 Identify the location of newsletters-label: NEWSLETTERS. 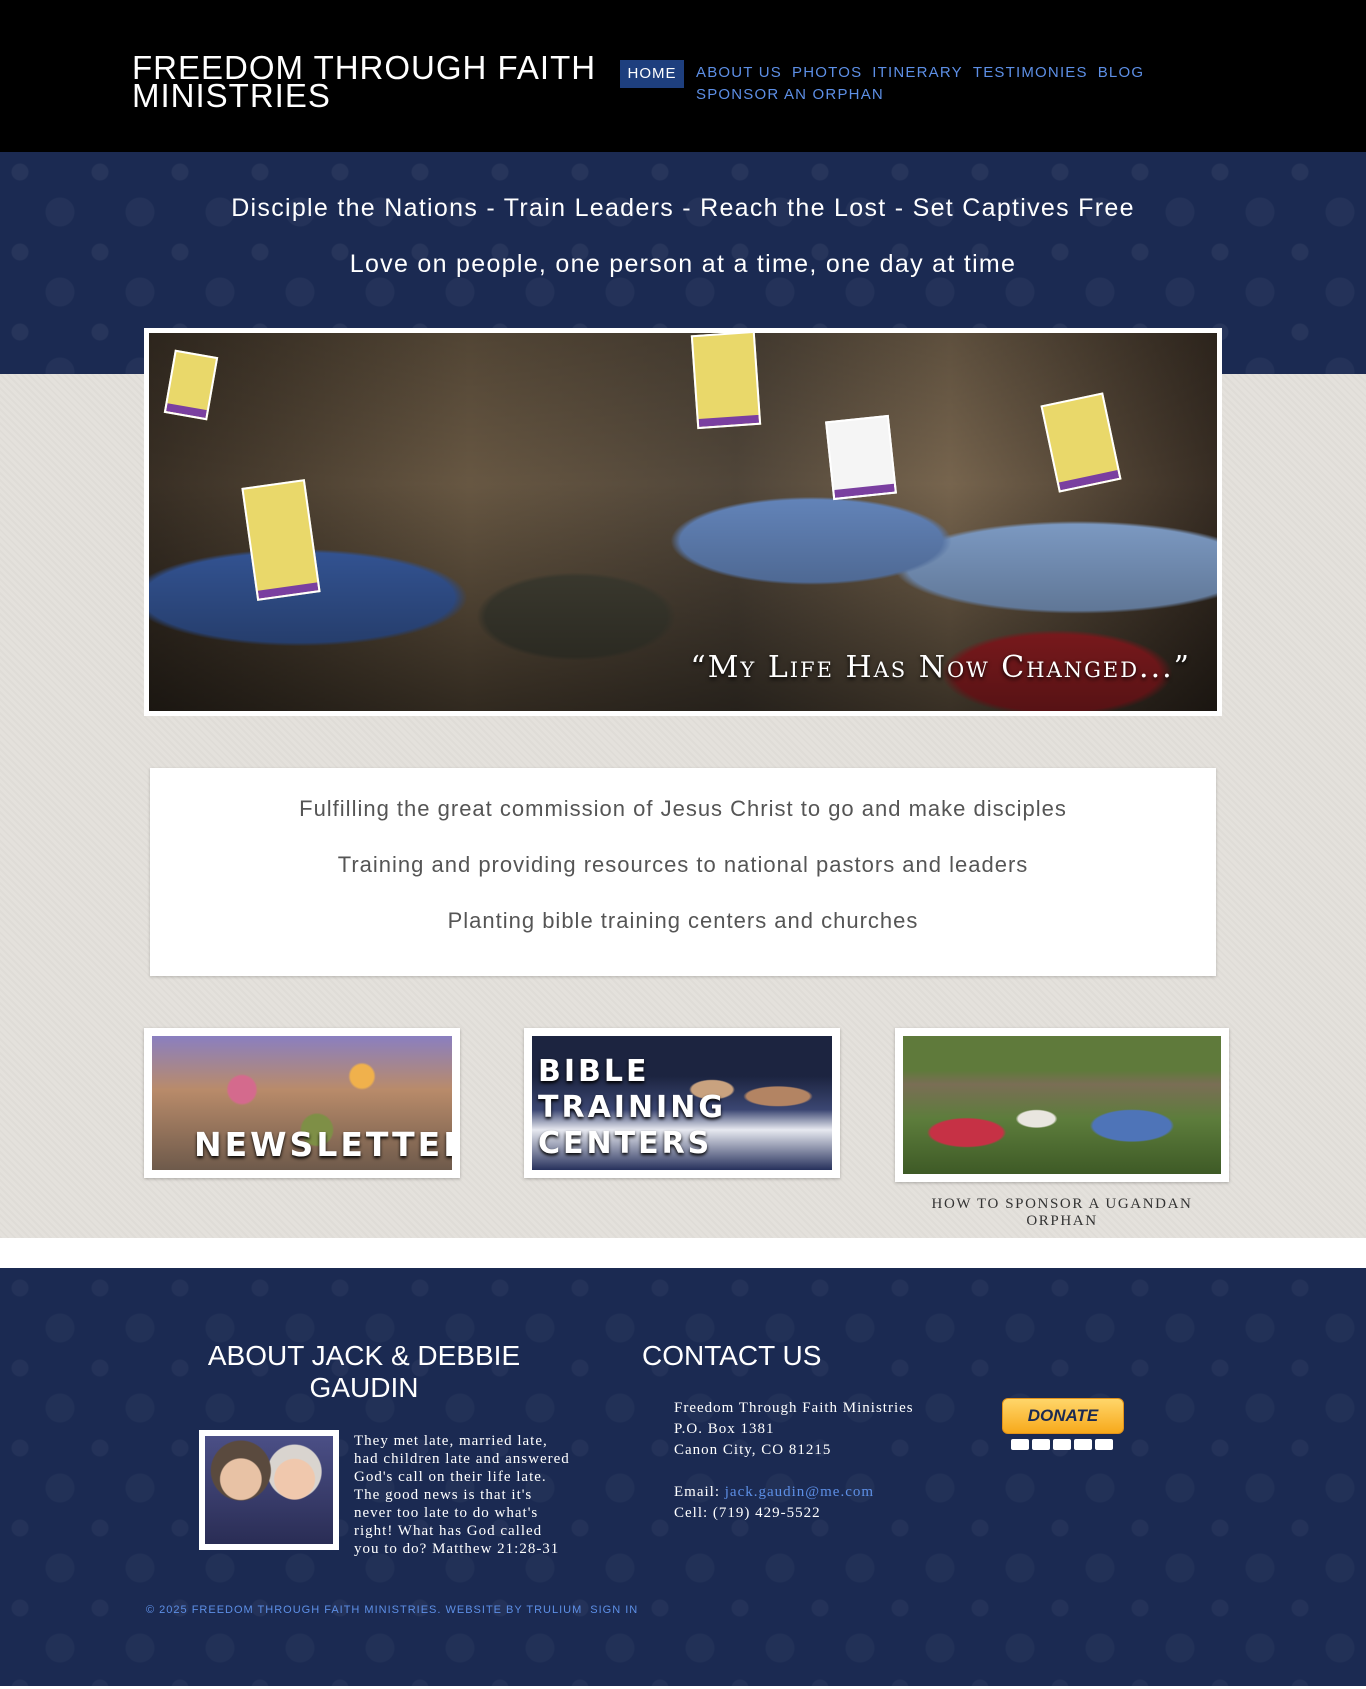
(323, 1144).